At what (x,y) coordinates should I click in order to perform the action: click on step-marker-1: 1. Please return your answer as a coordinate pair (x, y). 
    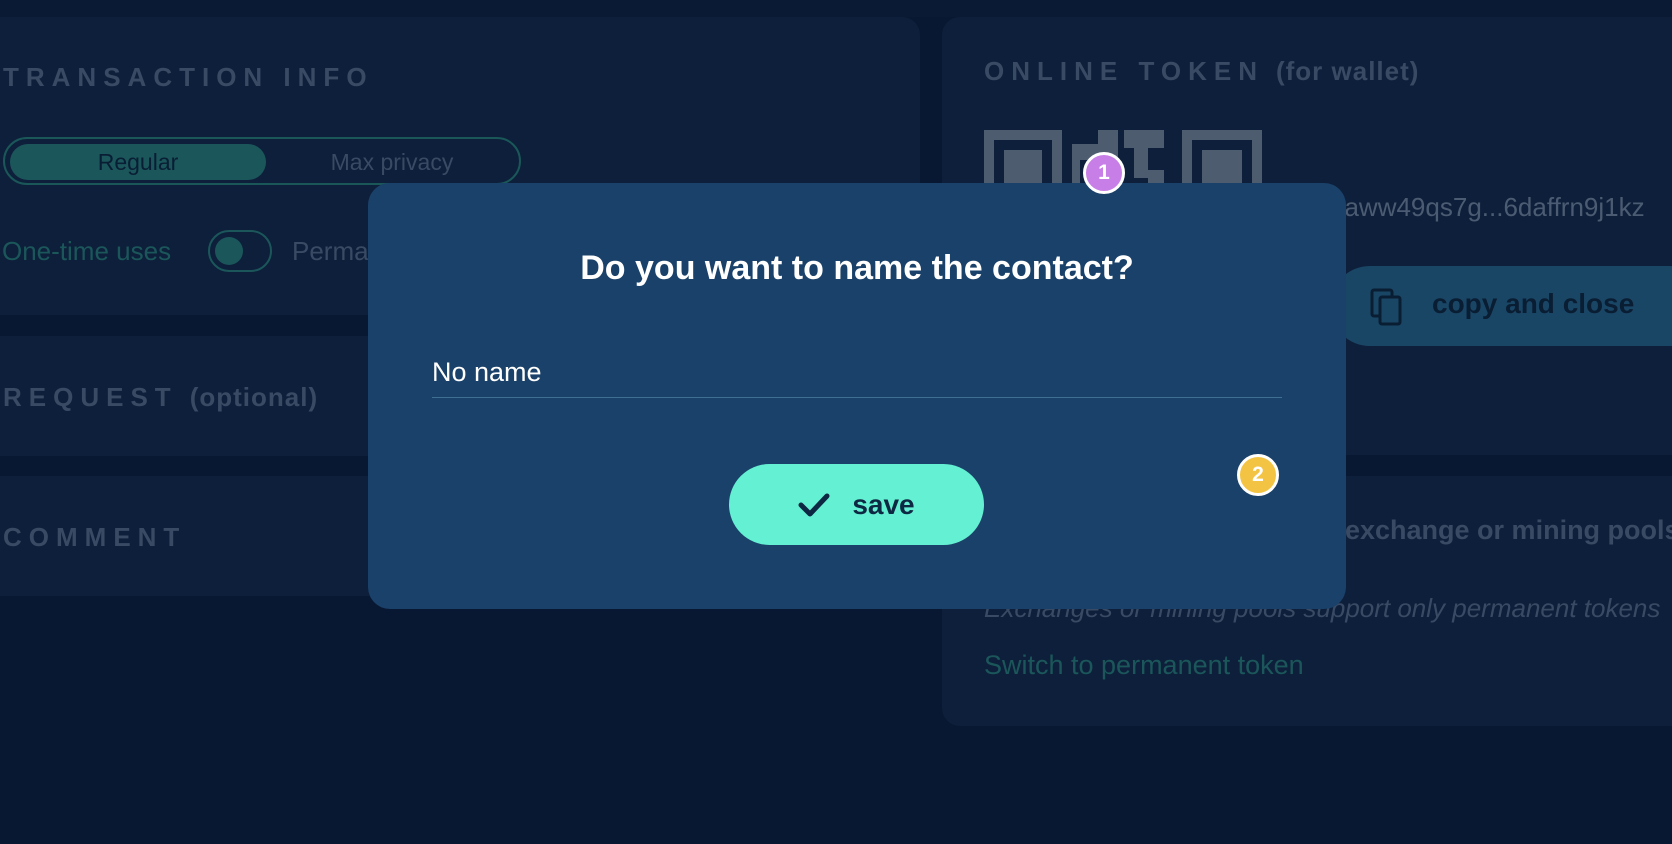
    Looking at the image, I should click on (1104, 173).